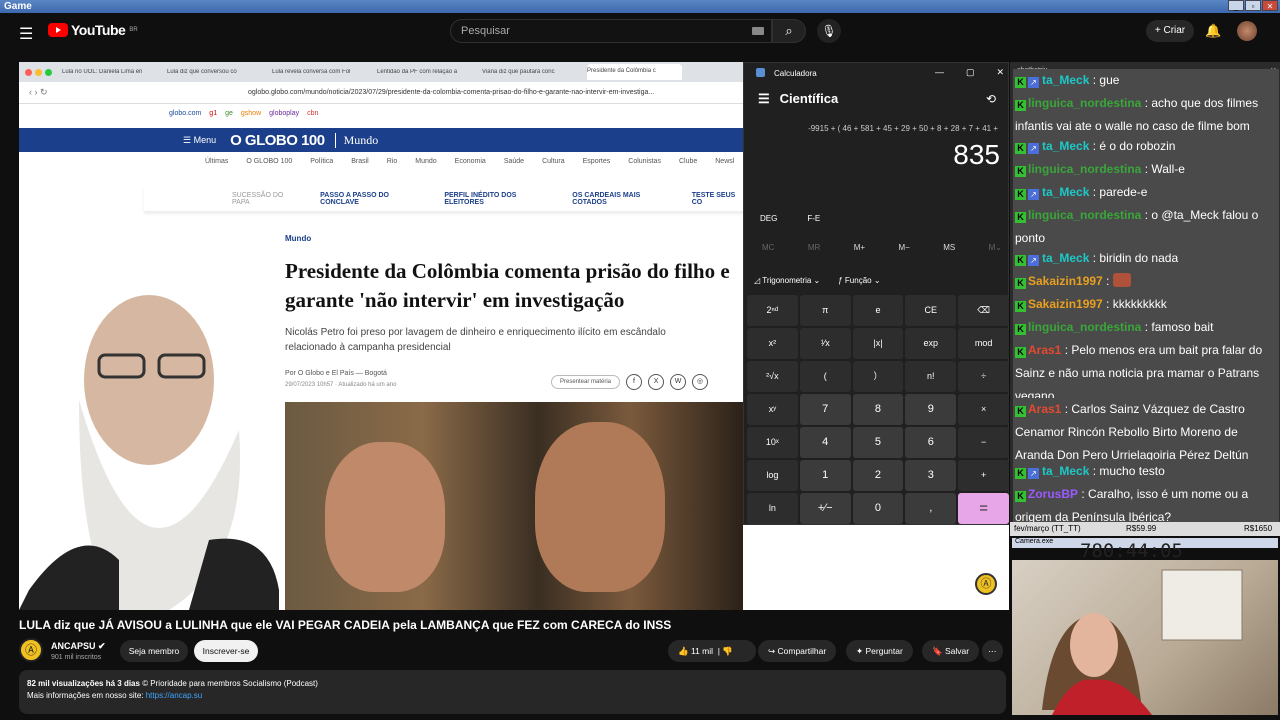 The width and height of the screenshot is (1280, 720). What do you see at coordinates (983, 409) in the screenshot?
I see `calc-key: ×` at bounding box center [983, 409].